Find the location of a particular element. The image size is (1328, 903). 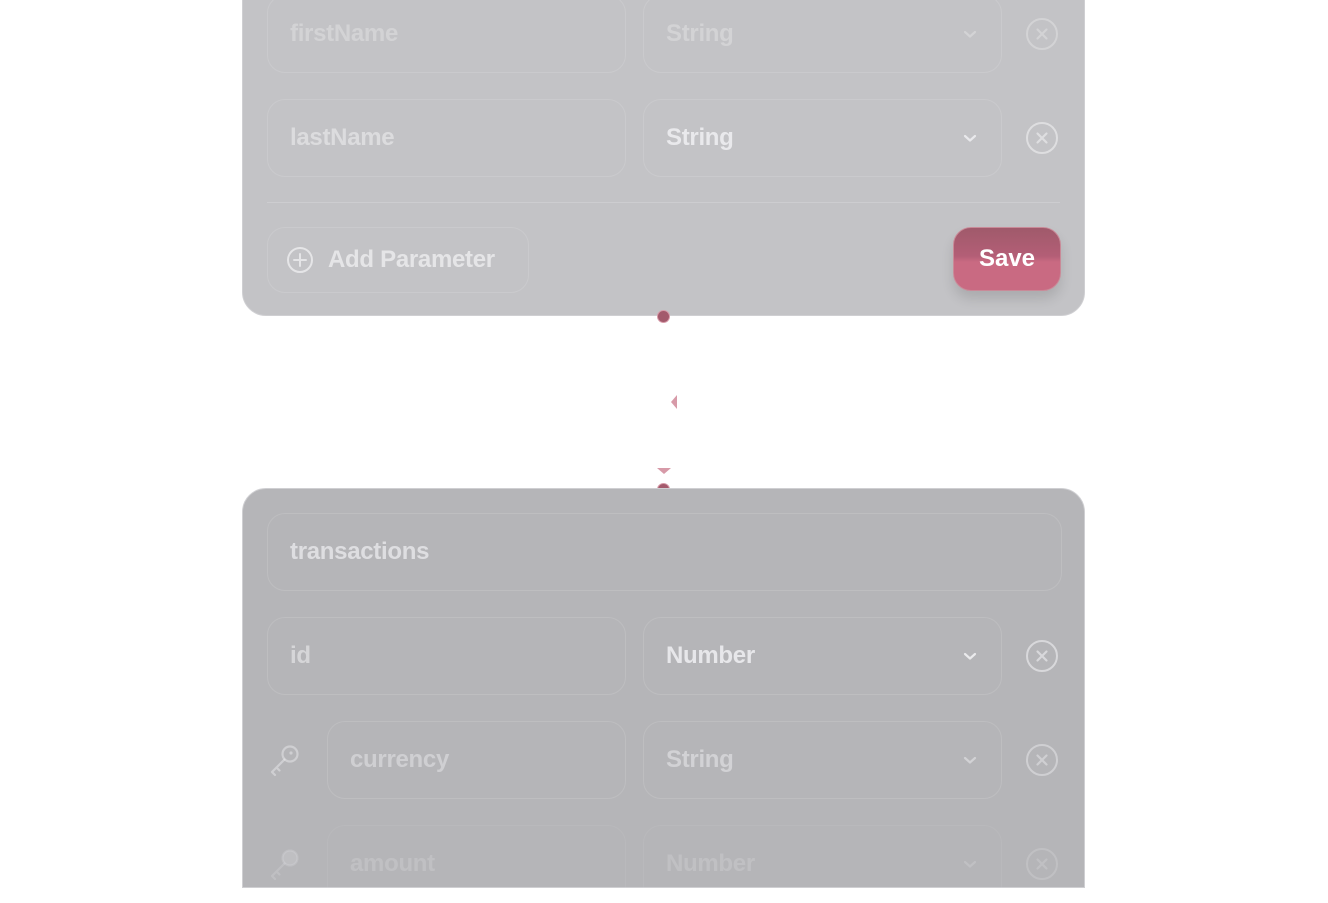

add-parameter-button: Add Parameter is located at coordinates (398, 260).